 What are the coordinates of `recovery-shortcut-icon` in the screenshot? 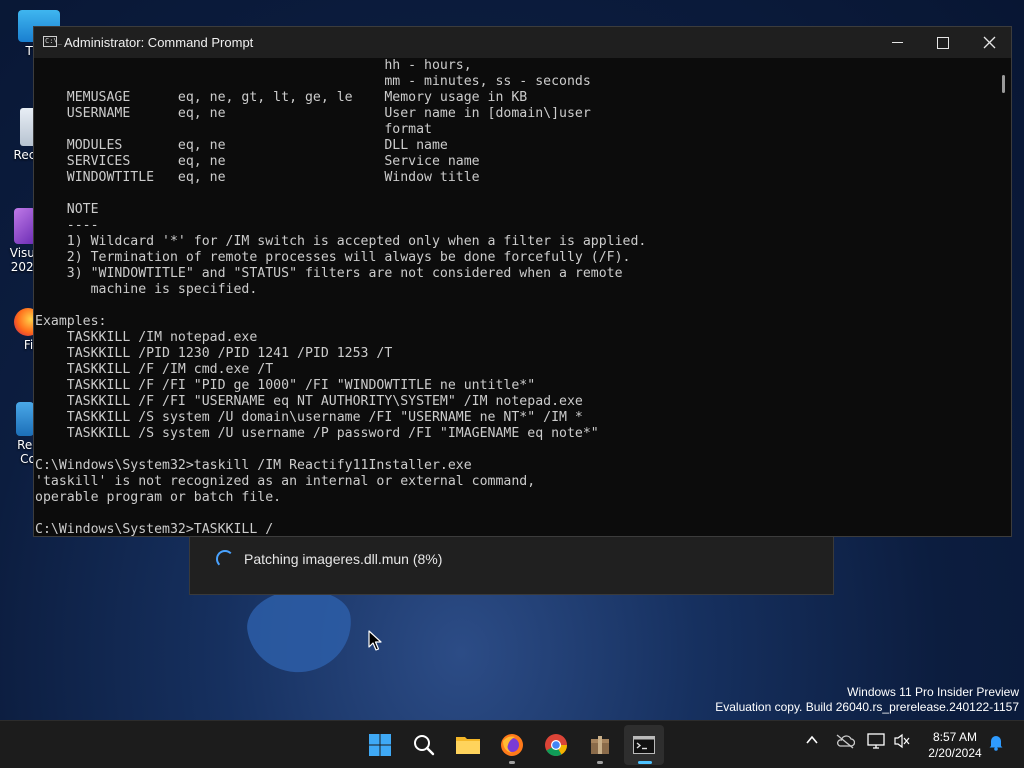 It's located at (25, 419).